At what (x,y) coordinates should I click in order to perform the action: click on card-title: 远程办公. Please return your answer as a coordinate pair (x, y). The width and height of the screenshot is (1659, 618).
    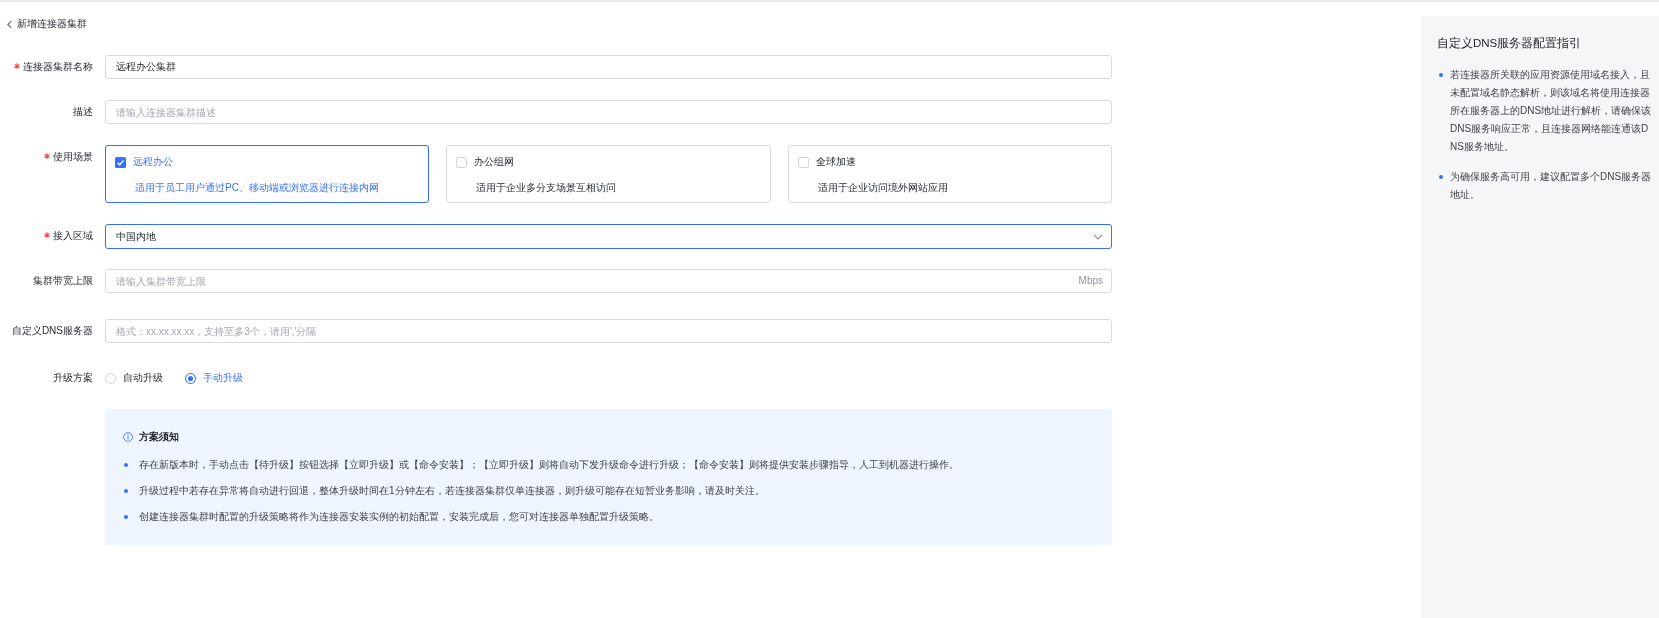
    Looking at the image, I should click on (153, 162).